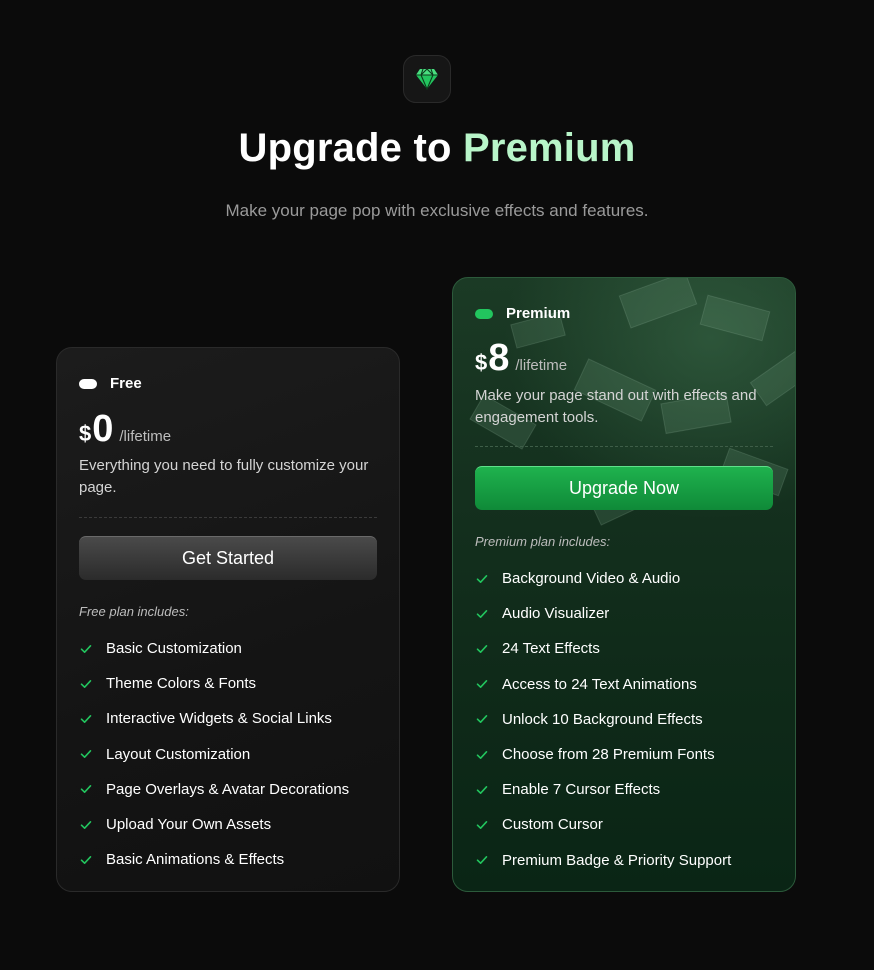  I want to click on premium-plan-price: $ 8 /lifetime, so click(521, 358).